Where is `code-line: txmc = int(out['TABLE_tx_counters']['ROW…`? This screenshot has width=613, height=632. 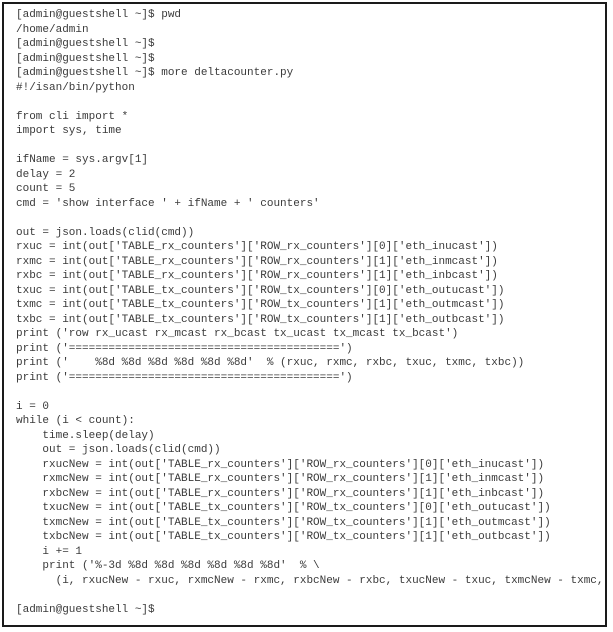 code-line: txmc = int(out['TABLE_tx_counters']['ROW… is located at coordinates (260, 305).